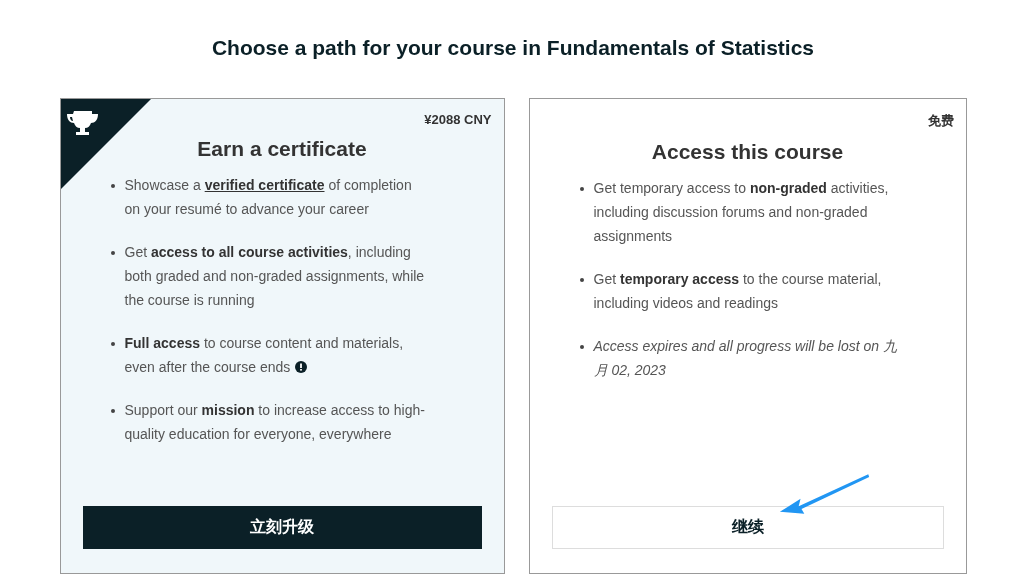 This screenshot has height=576, width=1026. I want to click on price-label: 免费, so click(940, 121).